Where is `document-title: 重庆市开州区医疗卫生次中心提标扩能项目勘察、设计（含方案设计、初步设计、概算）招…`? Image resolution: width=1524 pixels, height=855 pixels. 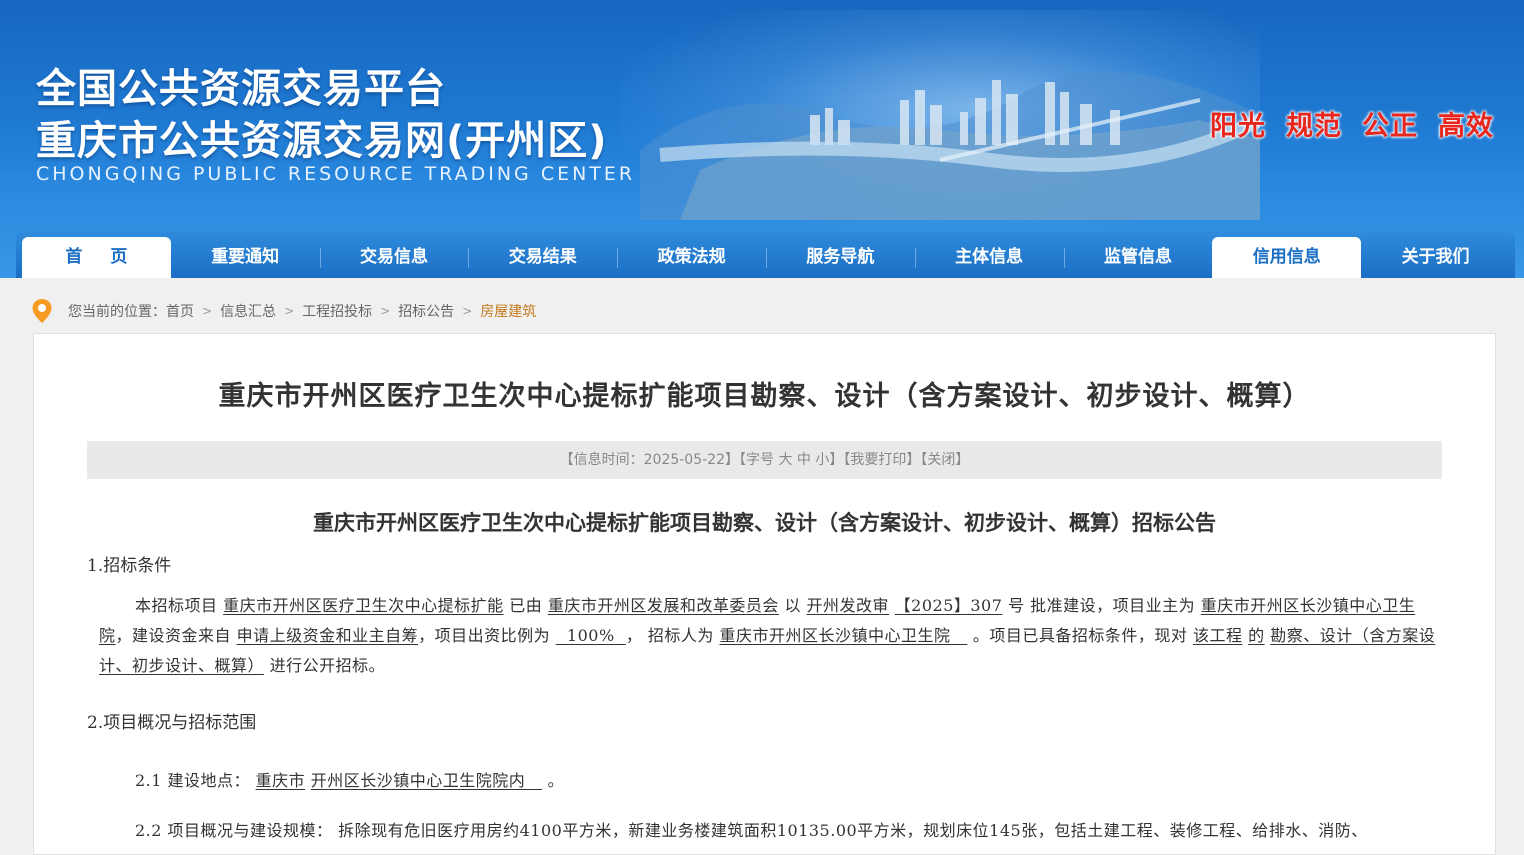
document-title: 重庆市开州区医疗卫生次中心提标扩能项目勘察、设计（含方案设计、初步设计、概算）招… is located at coordinates (764, 522).